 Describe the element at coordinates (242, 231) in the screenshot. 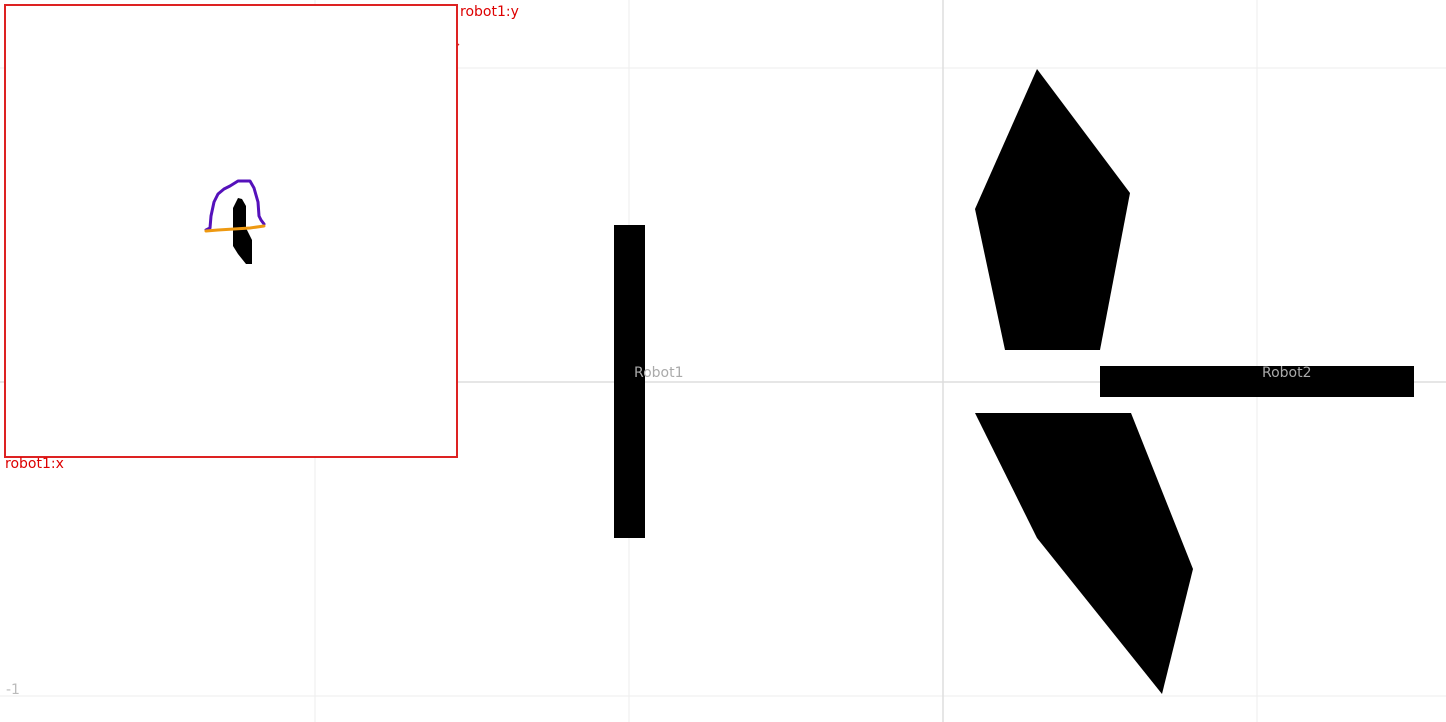

I see `config-obstacle-blob` at that location.